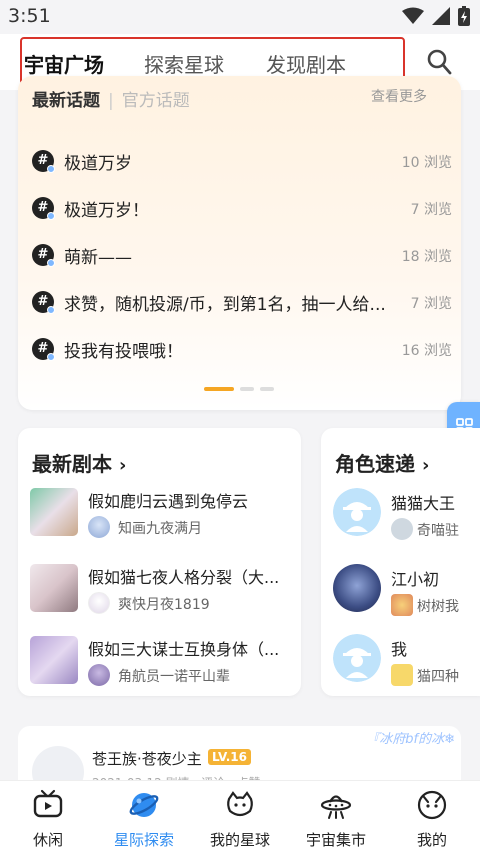  I want to click on topic-item: # 极道万岁！ 7 浏览, so click(242, 210).